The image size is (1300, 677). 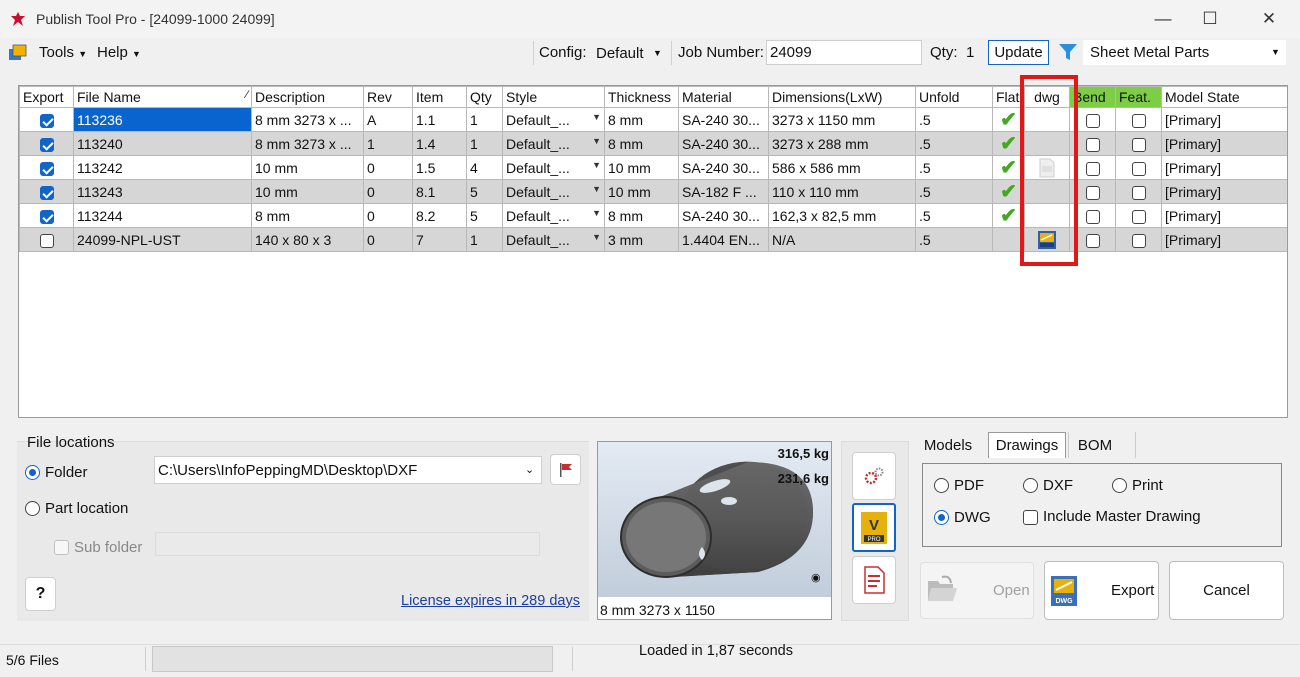 I want to click on filter-icon, so click(x=1068, y=52).